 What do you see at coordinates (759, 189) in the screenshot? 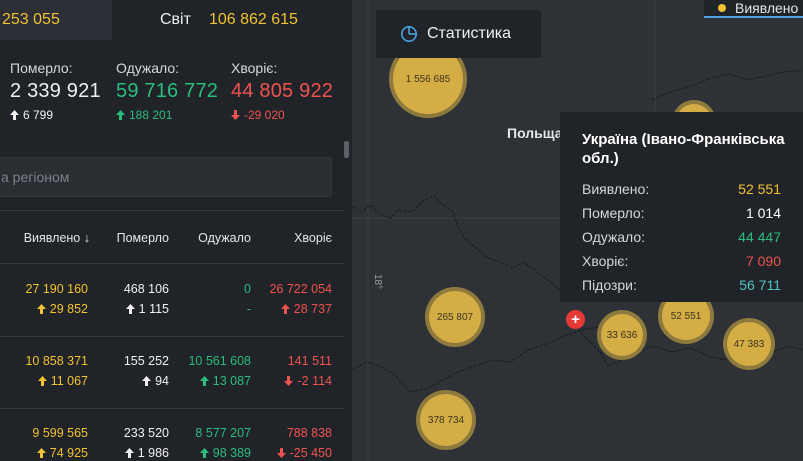
I see `tooltip-row-value: 52 551` at bounding box center [759, 189].